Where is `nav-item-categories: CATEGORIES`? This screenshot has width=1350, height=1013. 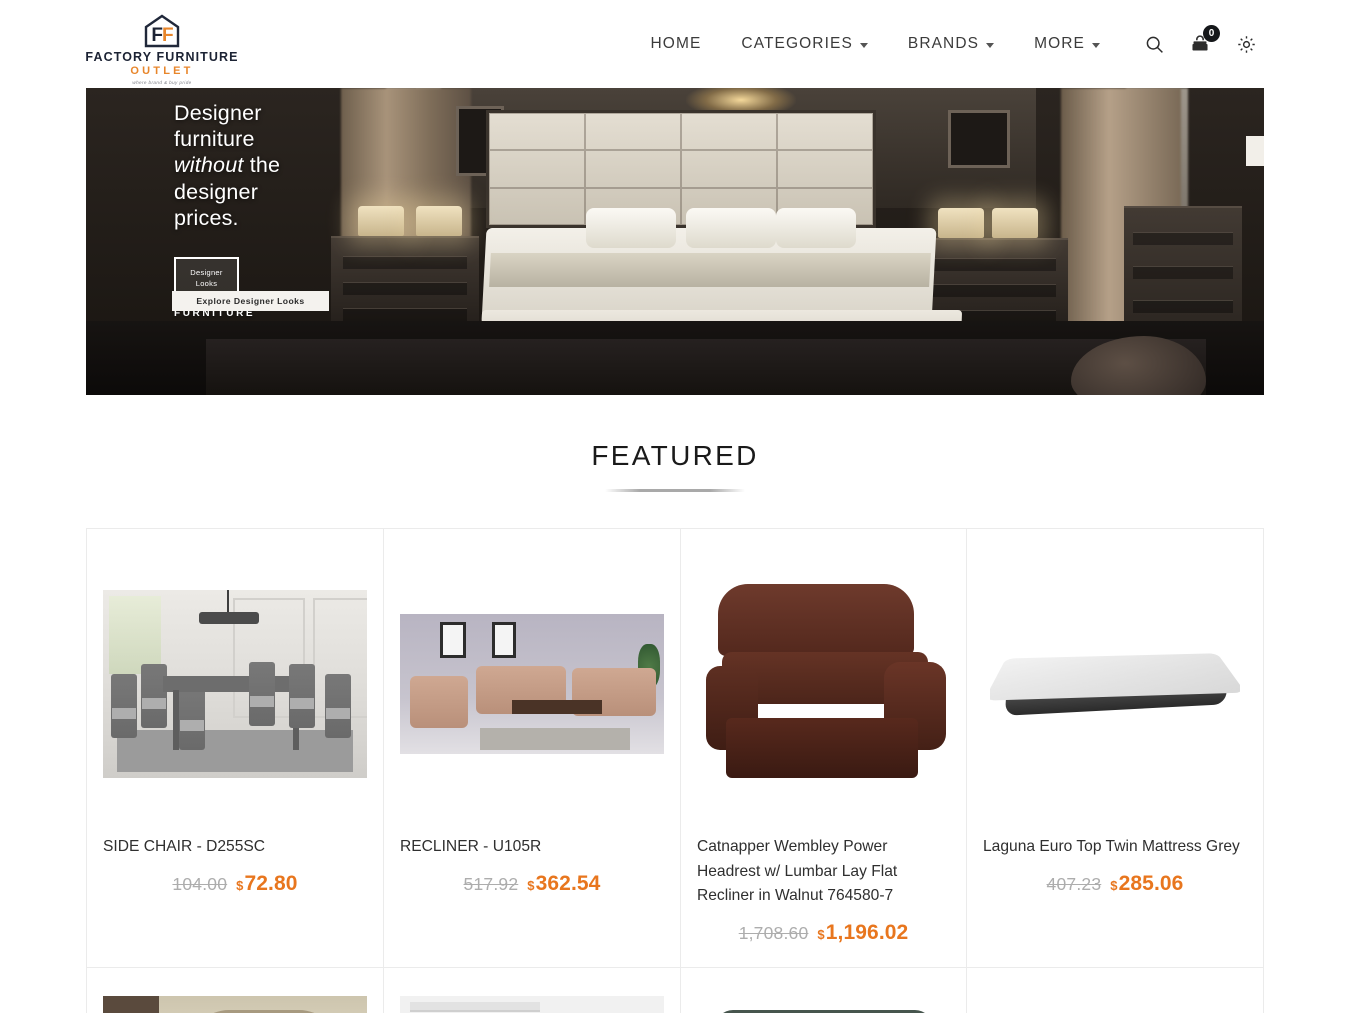
nav-item-categories: CATEGORIES is located at coordinates (804, 44).